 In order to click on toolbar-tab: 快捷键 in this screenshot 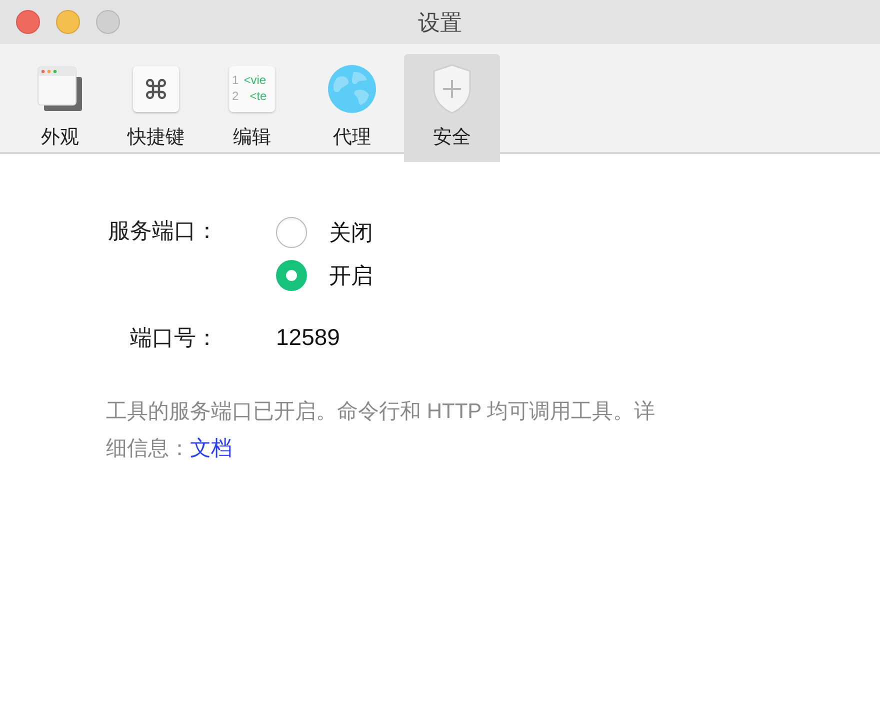, I will do `click(156, 108)`.